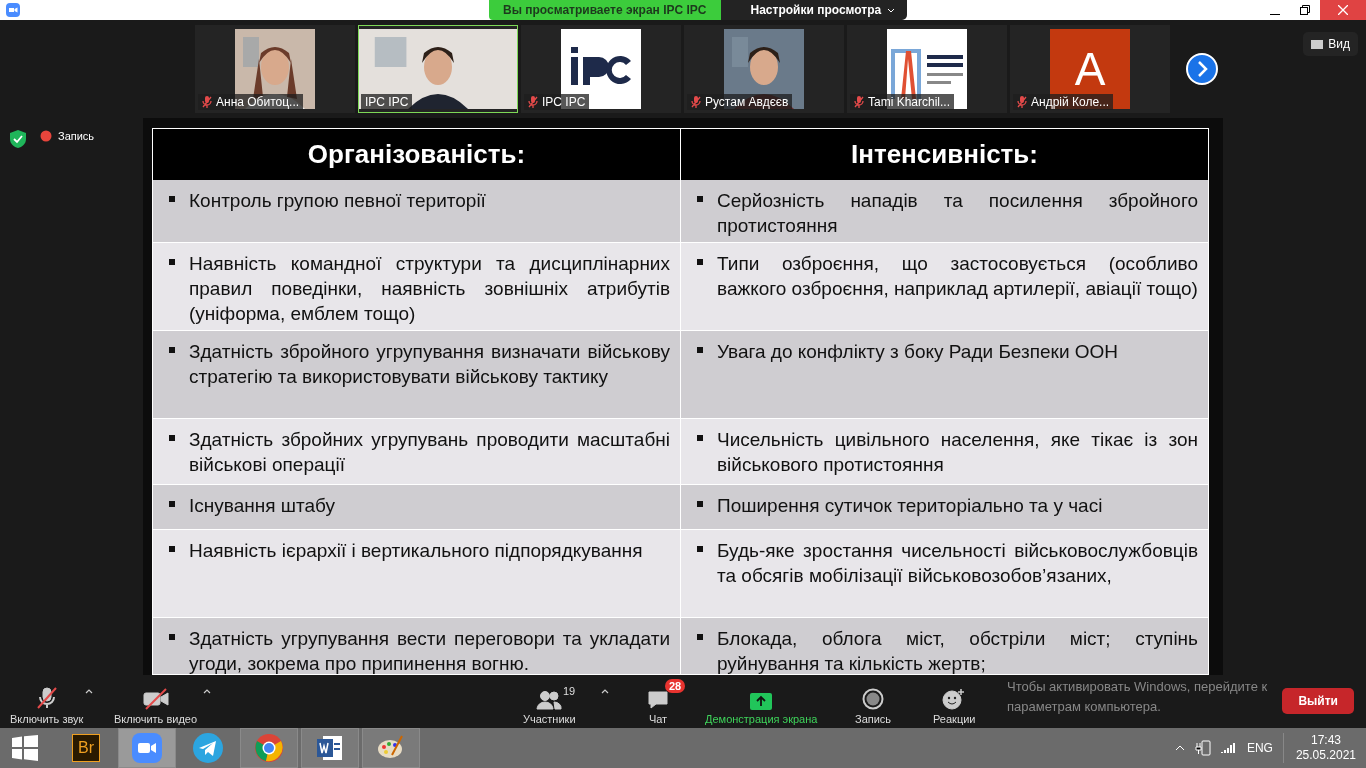  Describe the element at coordinates (957, 452) in the screenshot. I see `table-cell-text: Чисельність цивільного населення, яке тікає із зон військового протистояння` at that location.